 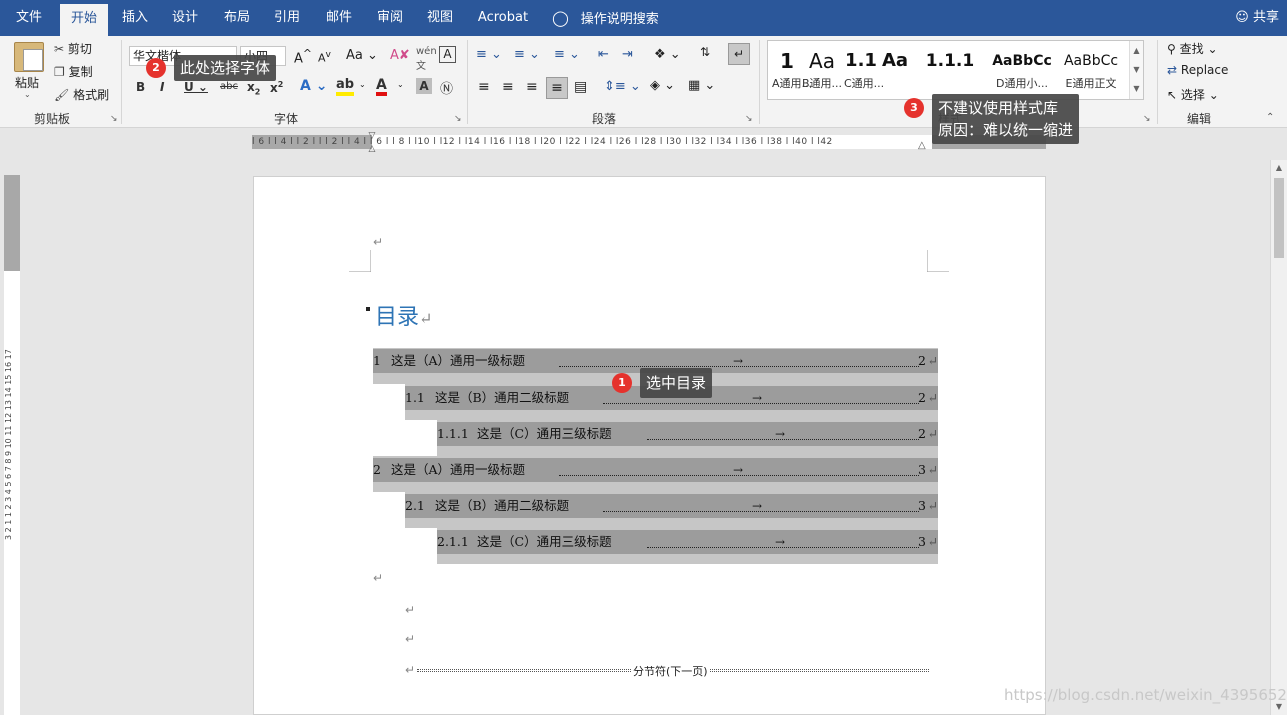 I want to click on bold-icon: B, so click(x=140, y=87).